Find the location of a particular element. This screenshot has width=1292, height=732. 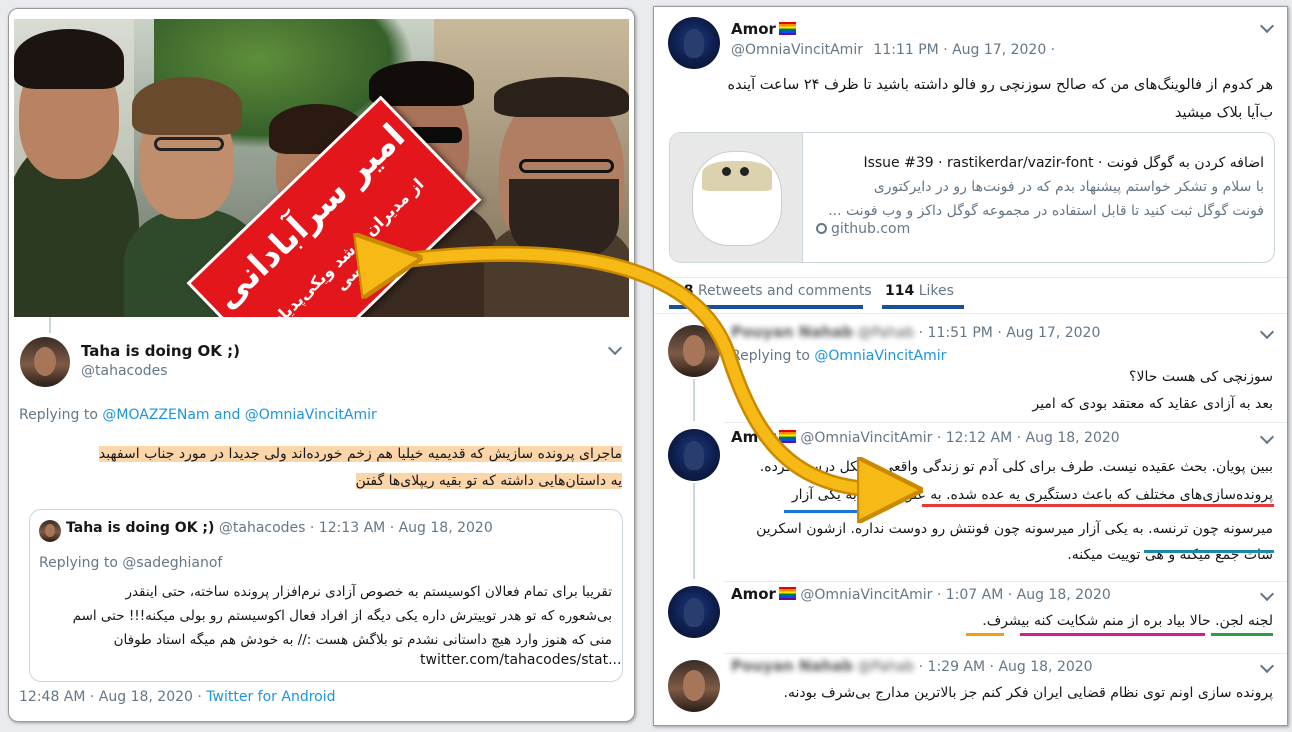

main-time: 11:11 PM · Aug 17, 2020 · is located at coordinates (964, 50).